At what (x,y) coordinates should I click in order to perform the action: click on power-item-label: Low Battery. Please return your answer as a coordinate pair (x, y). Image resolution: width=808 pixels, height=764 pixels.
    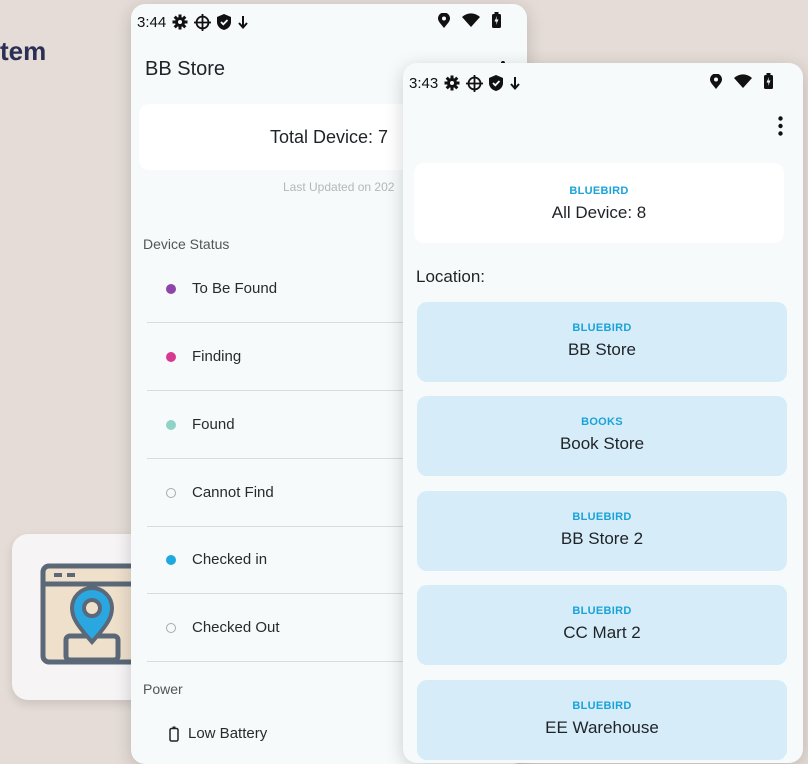
    Looking at the image, I should click on (228, 733).